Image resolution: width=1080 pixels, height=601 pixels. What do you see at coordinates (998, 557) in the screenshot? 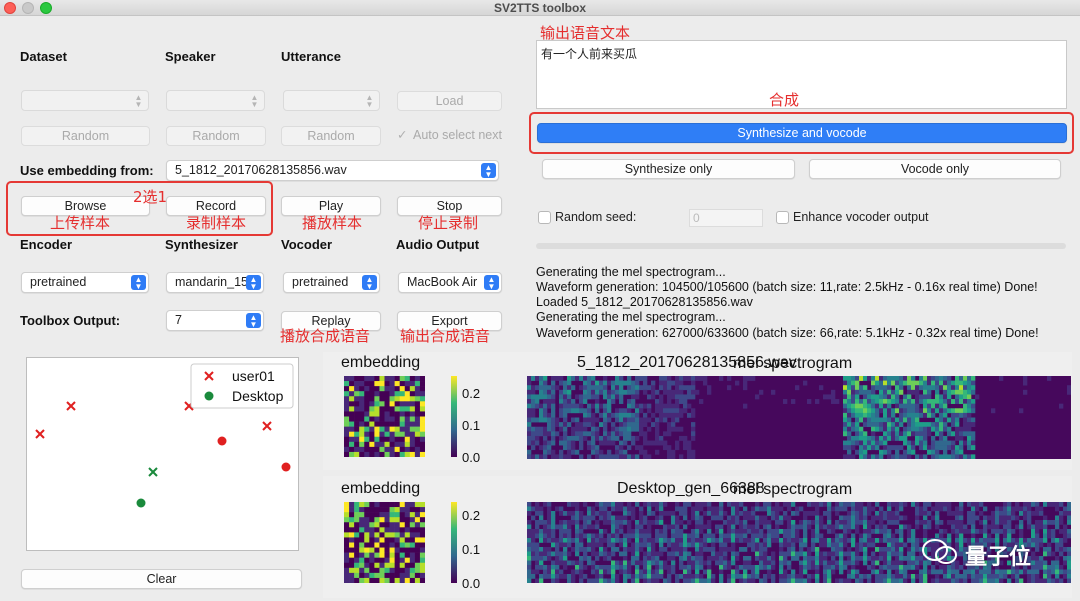
I see `watermark-text: 量子位` at bounding box center [998, 557].